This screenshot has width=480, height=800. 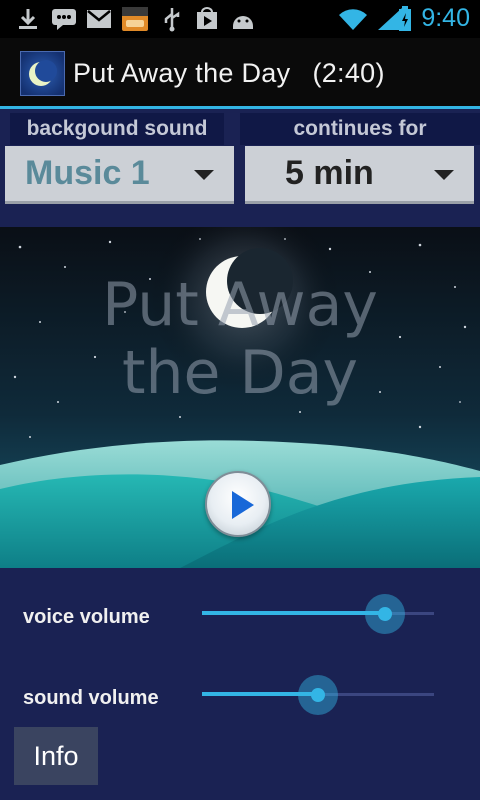 What do you see at coordinates (239, 373) in the screenshot?
I see `scene-title-line2: the Day` at bounding box center [239, 373].